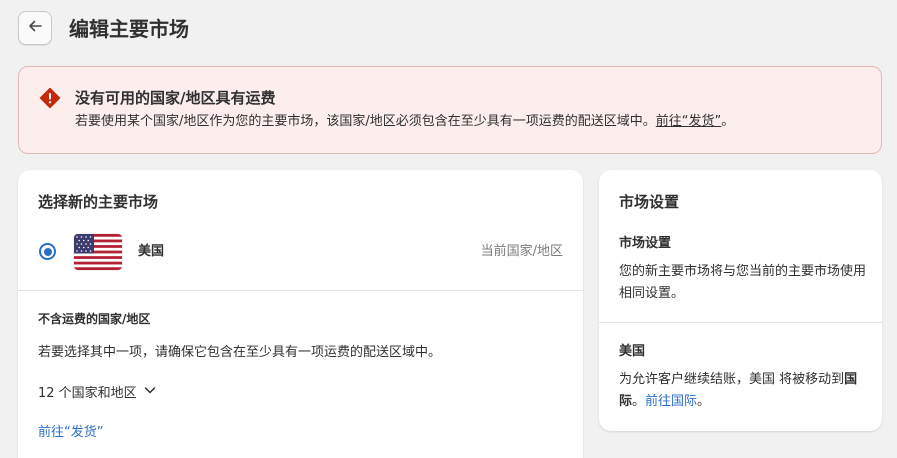 Image resolution: width=897 pixels, height=458 pixels. Describe the element at coordinates (150, 393) in the screenshot. I see `chevron-down-icon` at that location.